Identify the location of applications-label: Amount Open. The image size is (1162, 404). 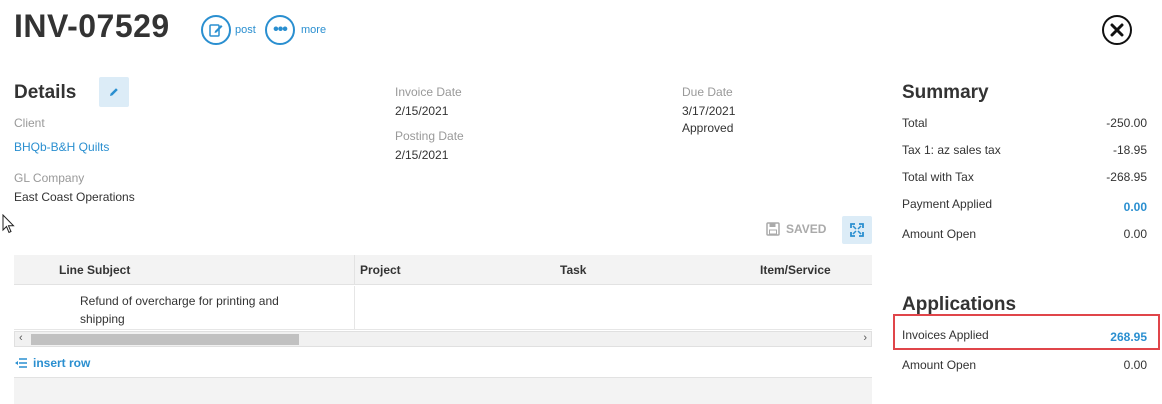
(939, 365).